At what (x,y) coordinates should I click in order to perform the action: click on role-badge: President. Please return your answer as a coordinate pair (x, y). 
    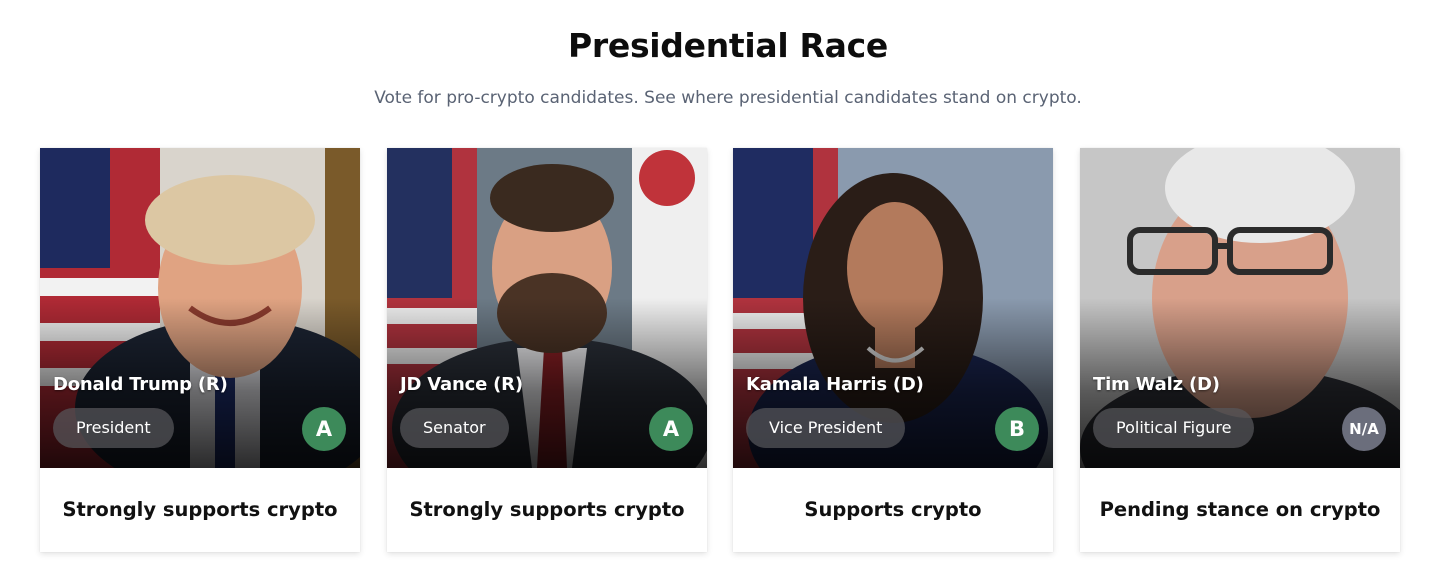
    Looking at the image, I should click on (113, 428).